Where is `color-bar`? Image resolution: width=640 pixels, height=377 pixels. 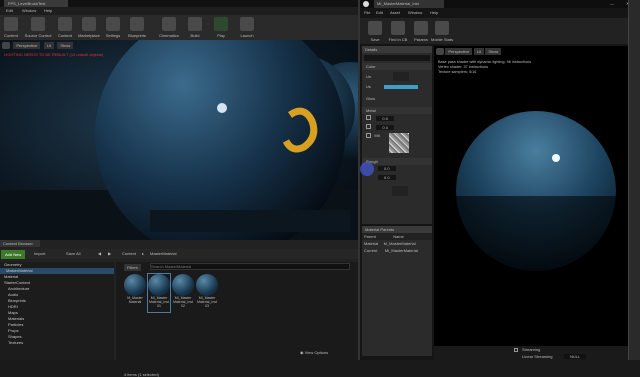
color-bar is located at coordinates (401, 86).